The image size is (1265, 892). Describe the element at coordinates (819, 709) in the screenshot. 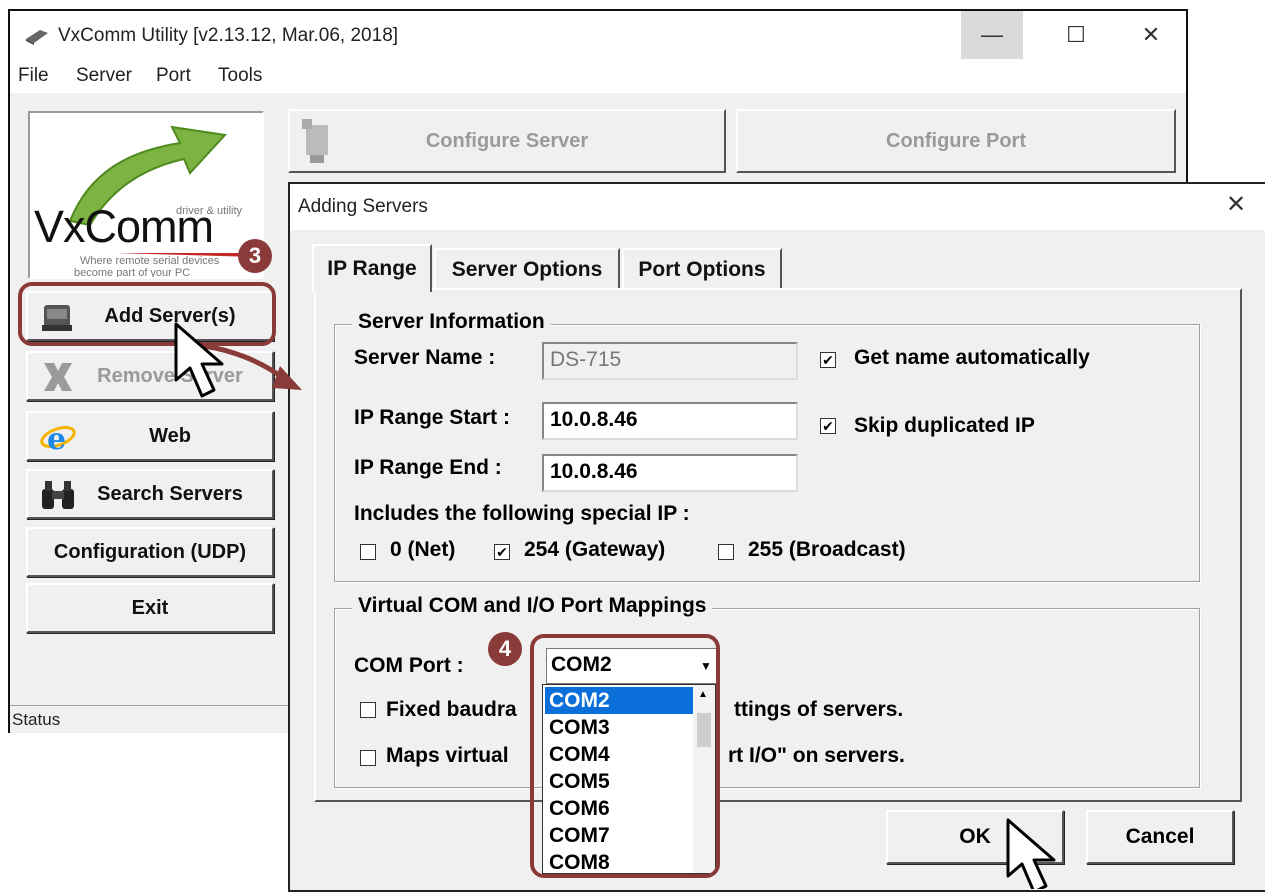

I see `fixed-baudrate-label-right: ttings of servers.` at that location.